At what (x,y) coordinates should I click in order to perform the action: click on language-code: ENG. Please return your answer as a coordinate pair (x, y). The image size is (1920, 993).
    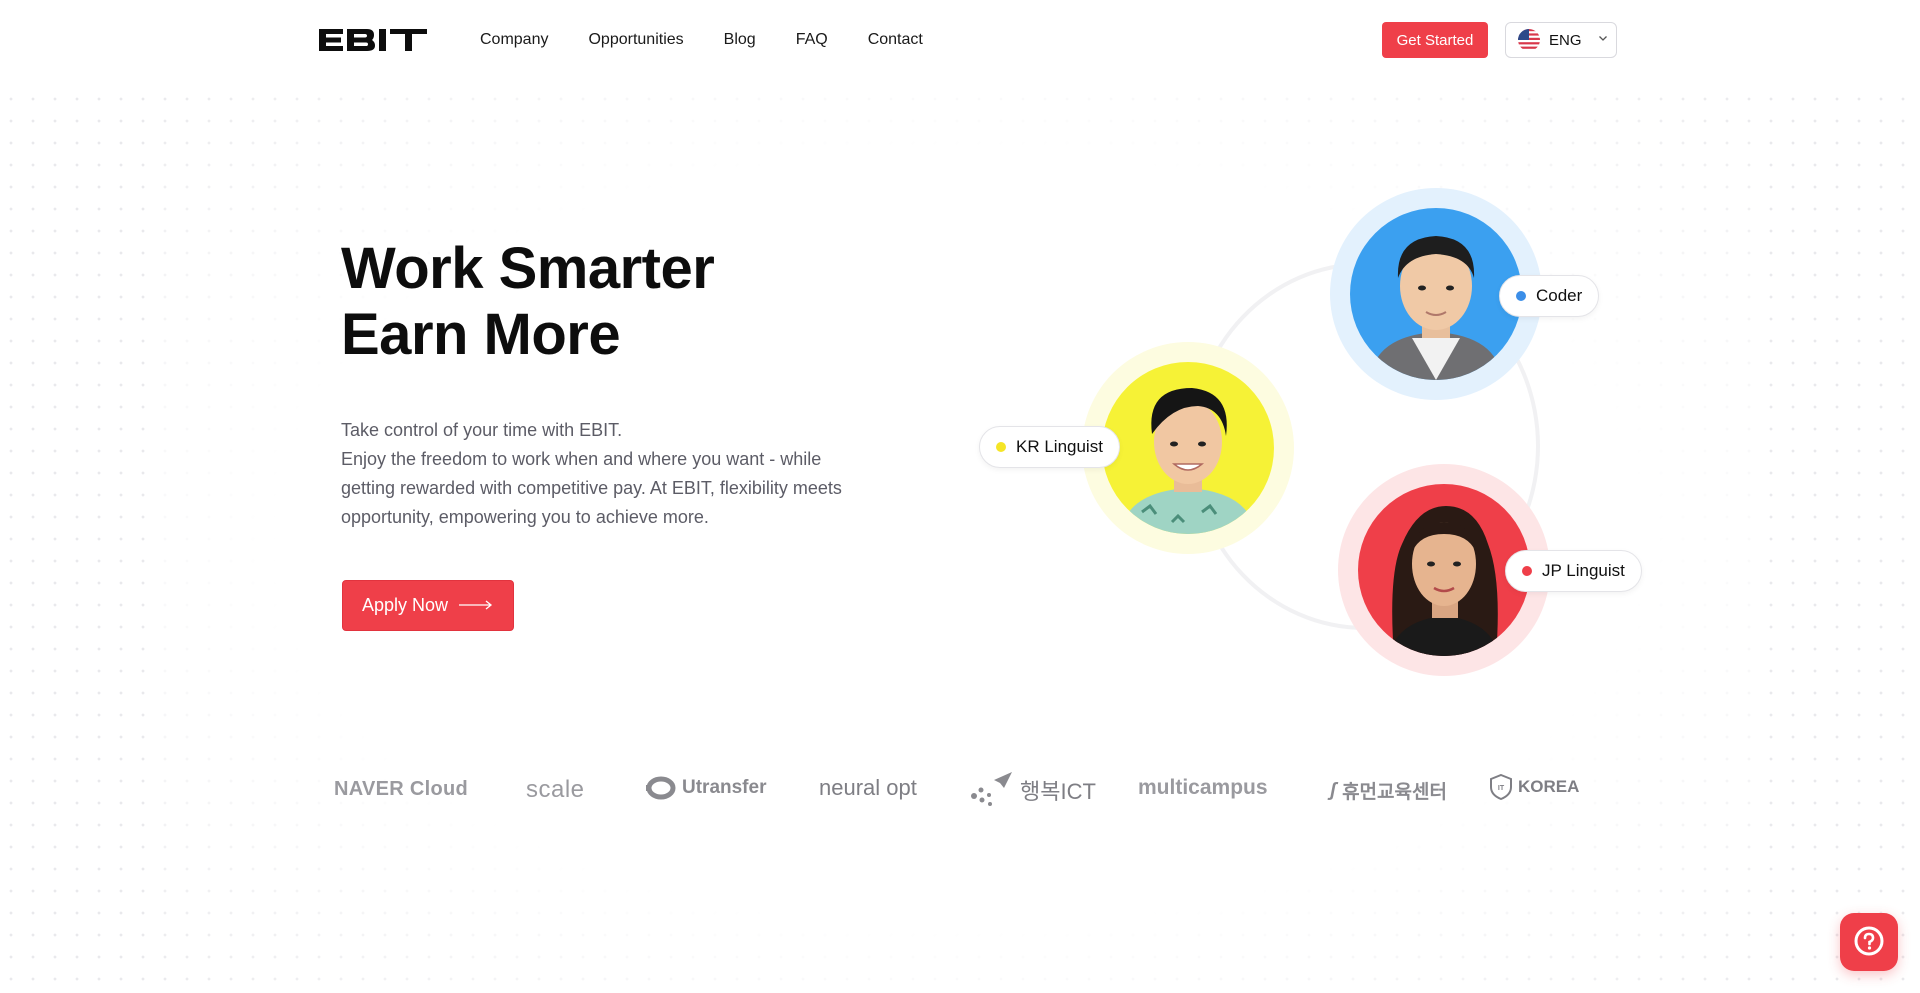
    Looking at the image, I should click on (1565, 40).